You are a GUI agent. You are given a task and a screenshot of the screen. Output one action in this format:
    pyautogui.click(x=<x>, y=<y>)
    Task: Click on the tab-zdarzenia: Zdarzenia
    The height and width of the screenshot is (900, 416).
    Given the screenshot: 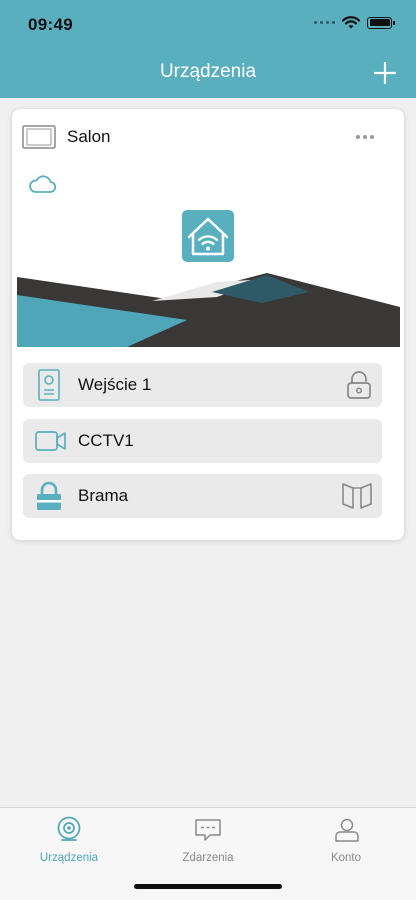 What is the action you would take?
    pyautogui.click(x=208, y=840)
    